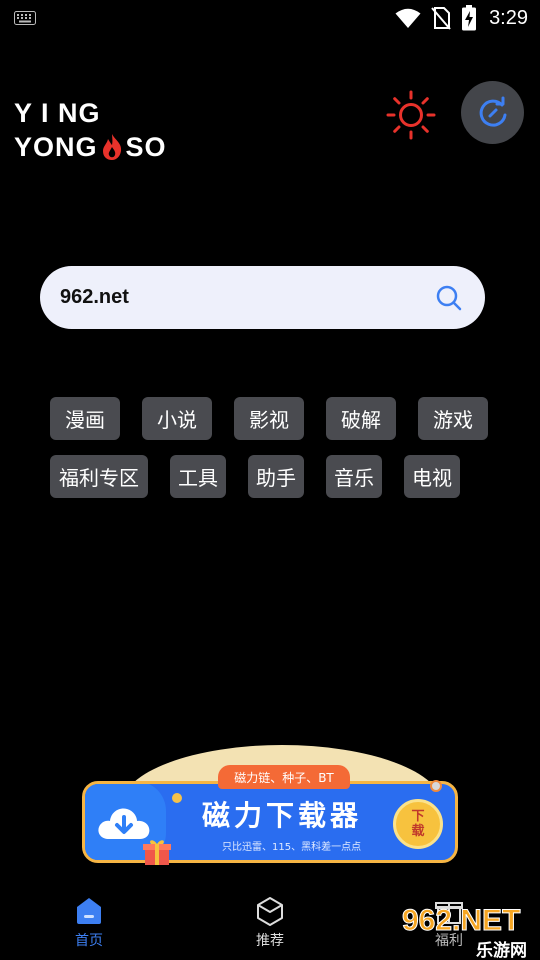 This screenshot has height=960, width=540. I want to click on banner-title: 磁力下载器, so click(282, 815).